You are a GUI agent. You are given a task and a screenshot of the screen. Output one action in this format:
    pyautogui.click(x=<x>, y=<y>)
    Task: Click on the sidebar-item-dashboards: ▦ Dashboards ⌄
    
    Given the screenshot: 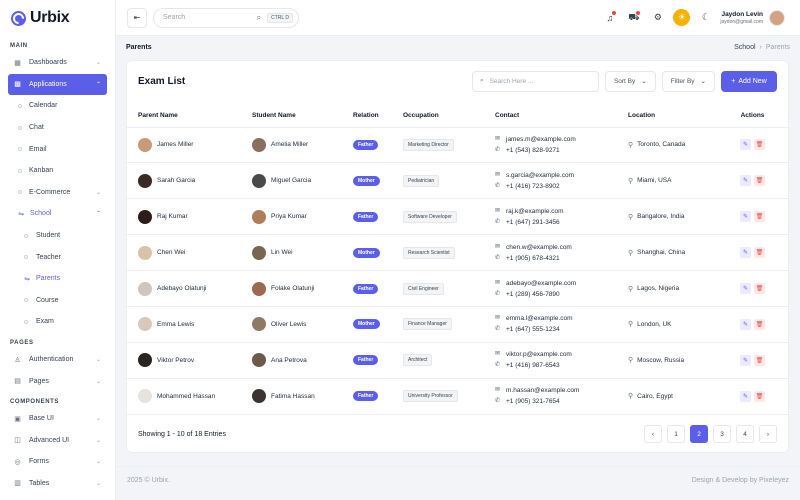 What is the action you would take?
    pyautogui.click(x=57, y=63)
    